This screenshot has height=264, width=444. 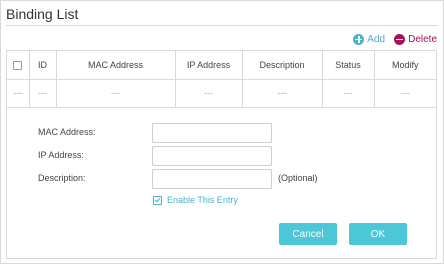 I want to click on checkbox-checked-icon, so click(x=157, y=200).